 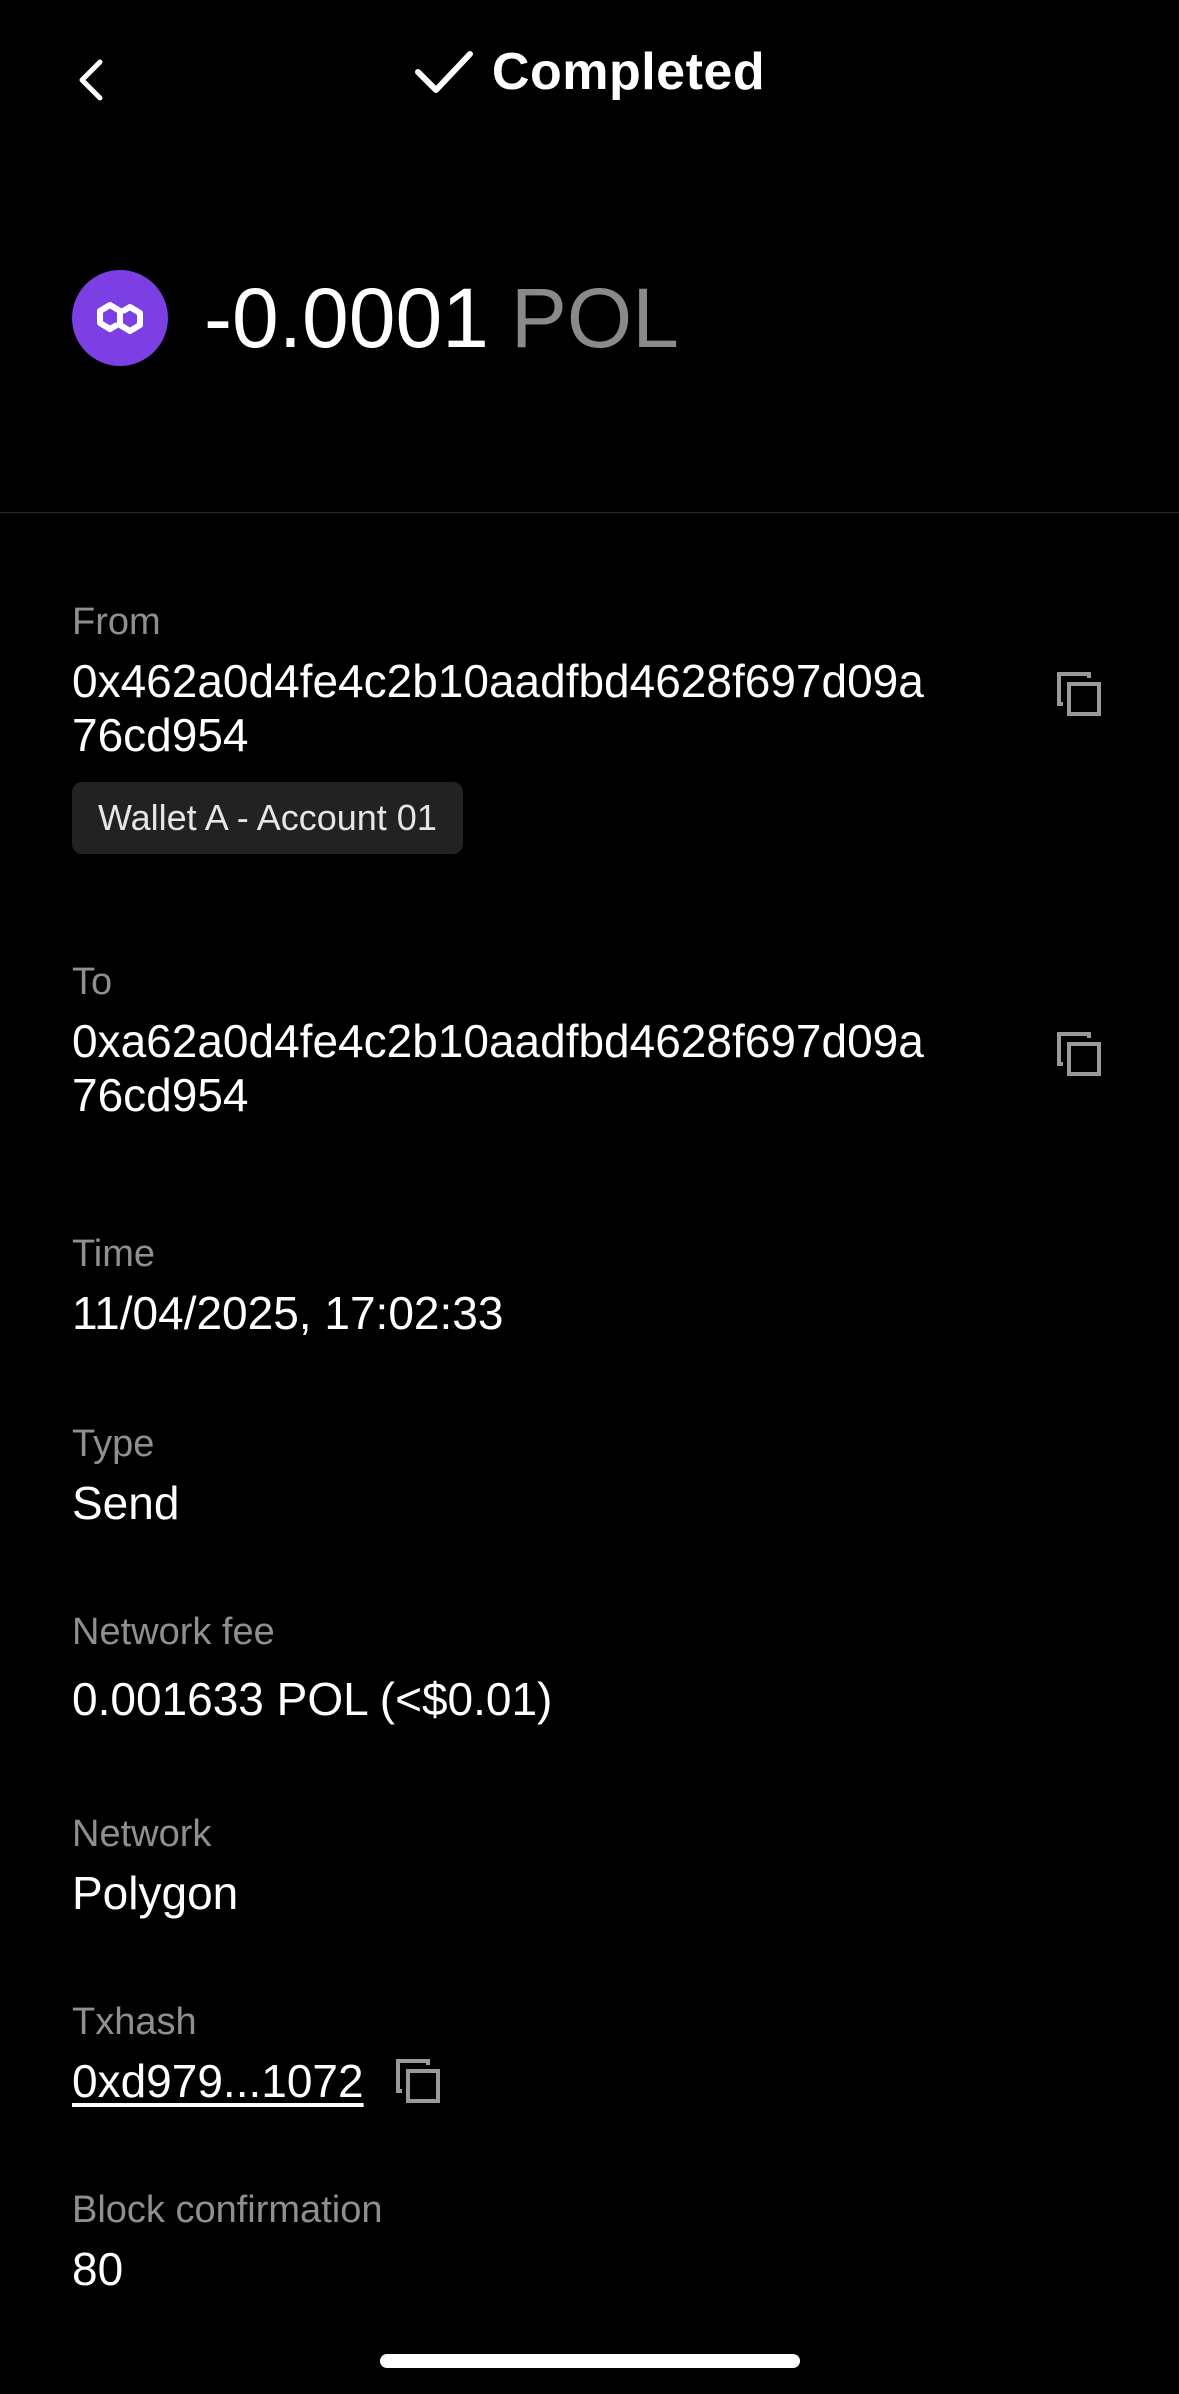 I want to click on network-value: Polygon, so click(x=155, y=1893).